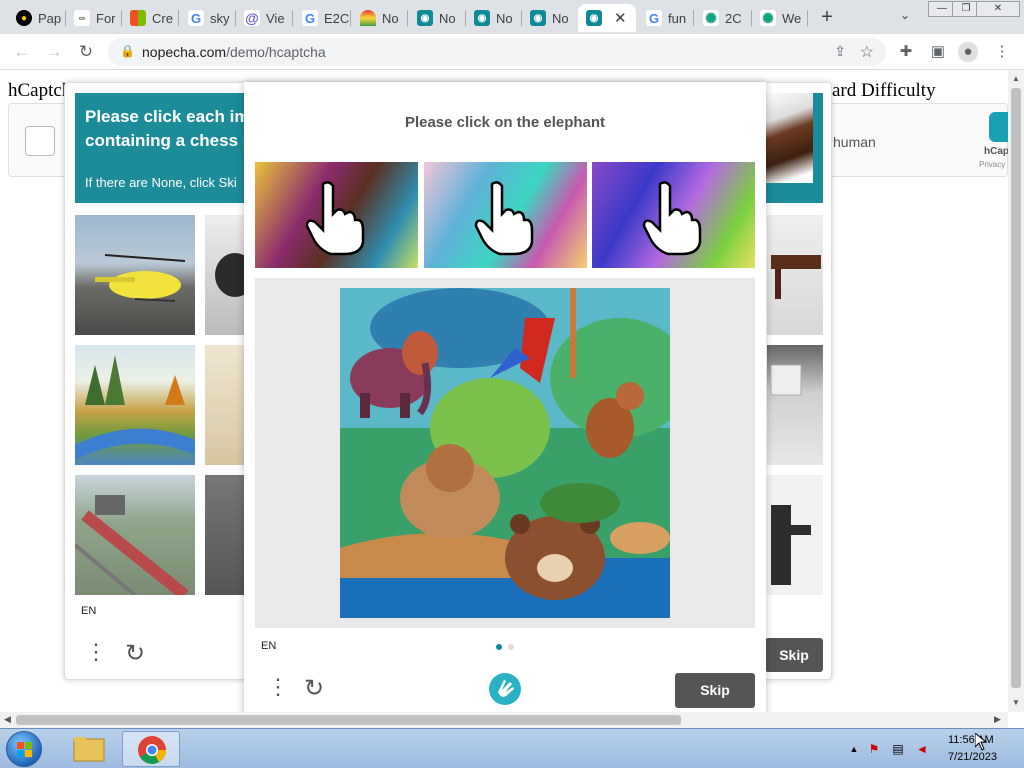 The height and width of the screenshot is (773, 1024). I want to click on lock-icon: 🔒, so click(127, 51).